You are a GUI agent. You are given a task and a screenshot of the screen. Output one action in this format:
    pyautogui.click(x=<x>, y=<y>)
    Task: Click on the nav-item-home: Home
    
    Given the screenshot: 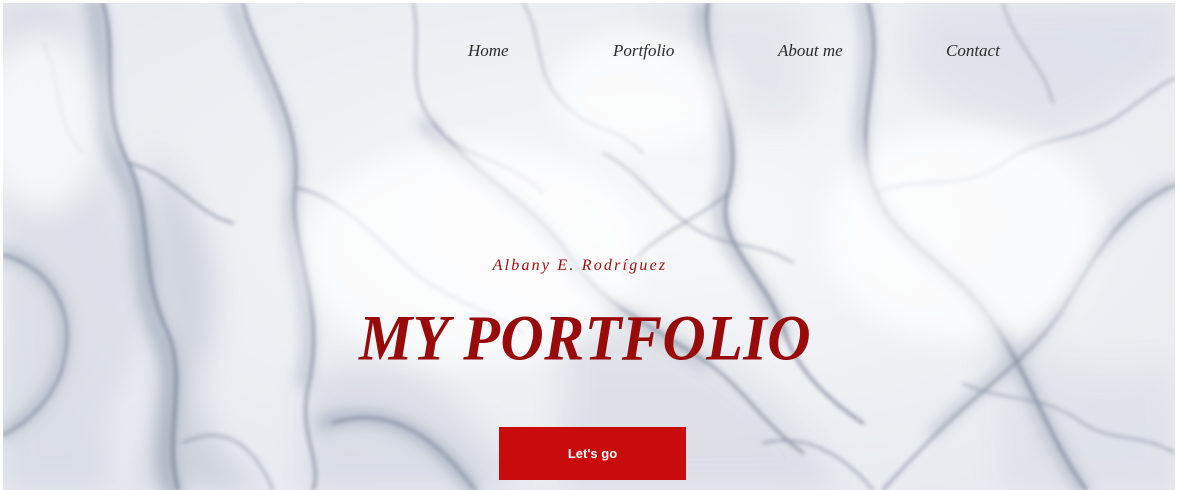 What is the action you would take?
    pyautogui.click(x=488, y=51)
    